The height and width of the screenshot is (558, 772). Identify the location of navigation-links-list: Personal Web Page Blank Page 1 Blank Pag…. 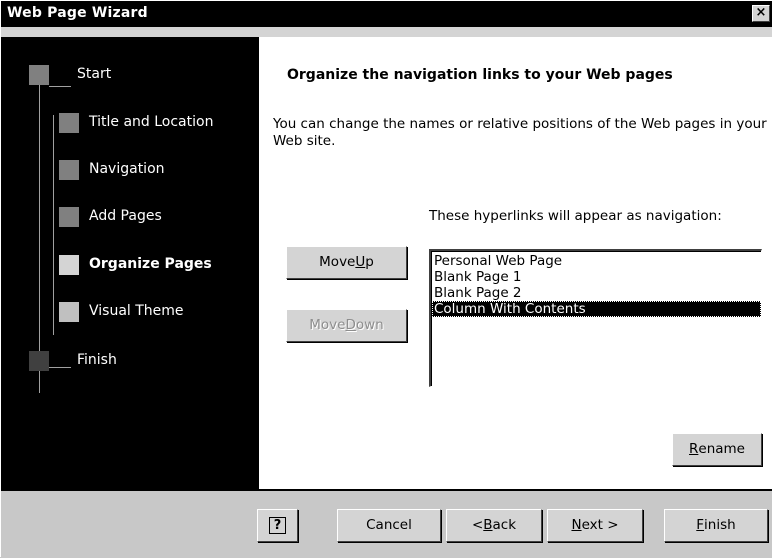
(595, 318).